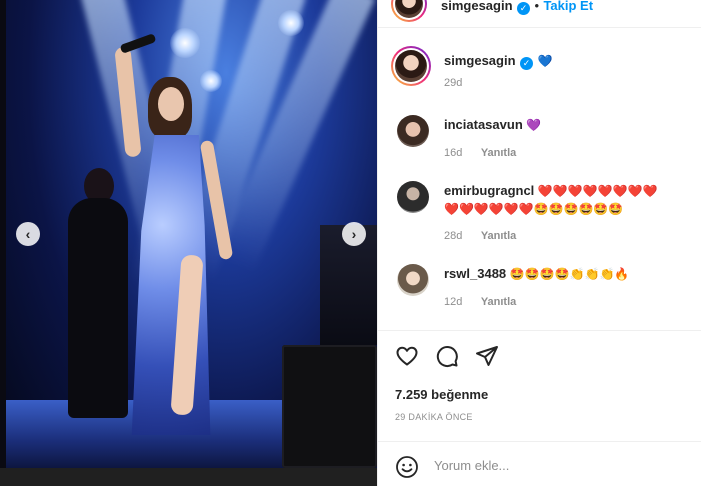  Describe the element at coordinates (475, 273) in the screenshot. I see `commenter-username: rswl_3488` at that location.